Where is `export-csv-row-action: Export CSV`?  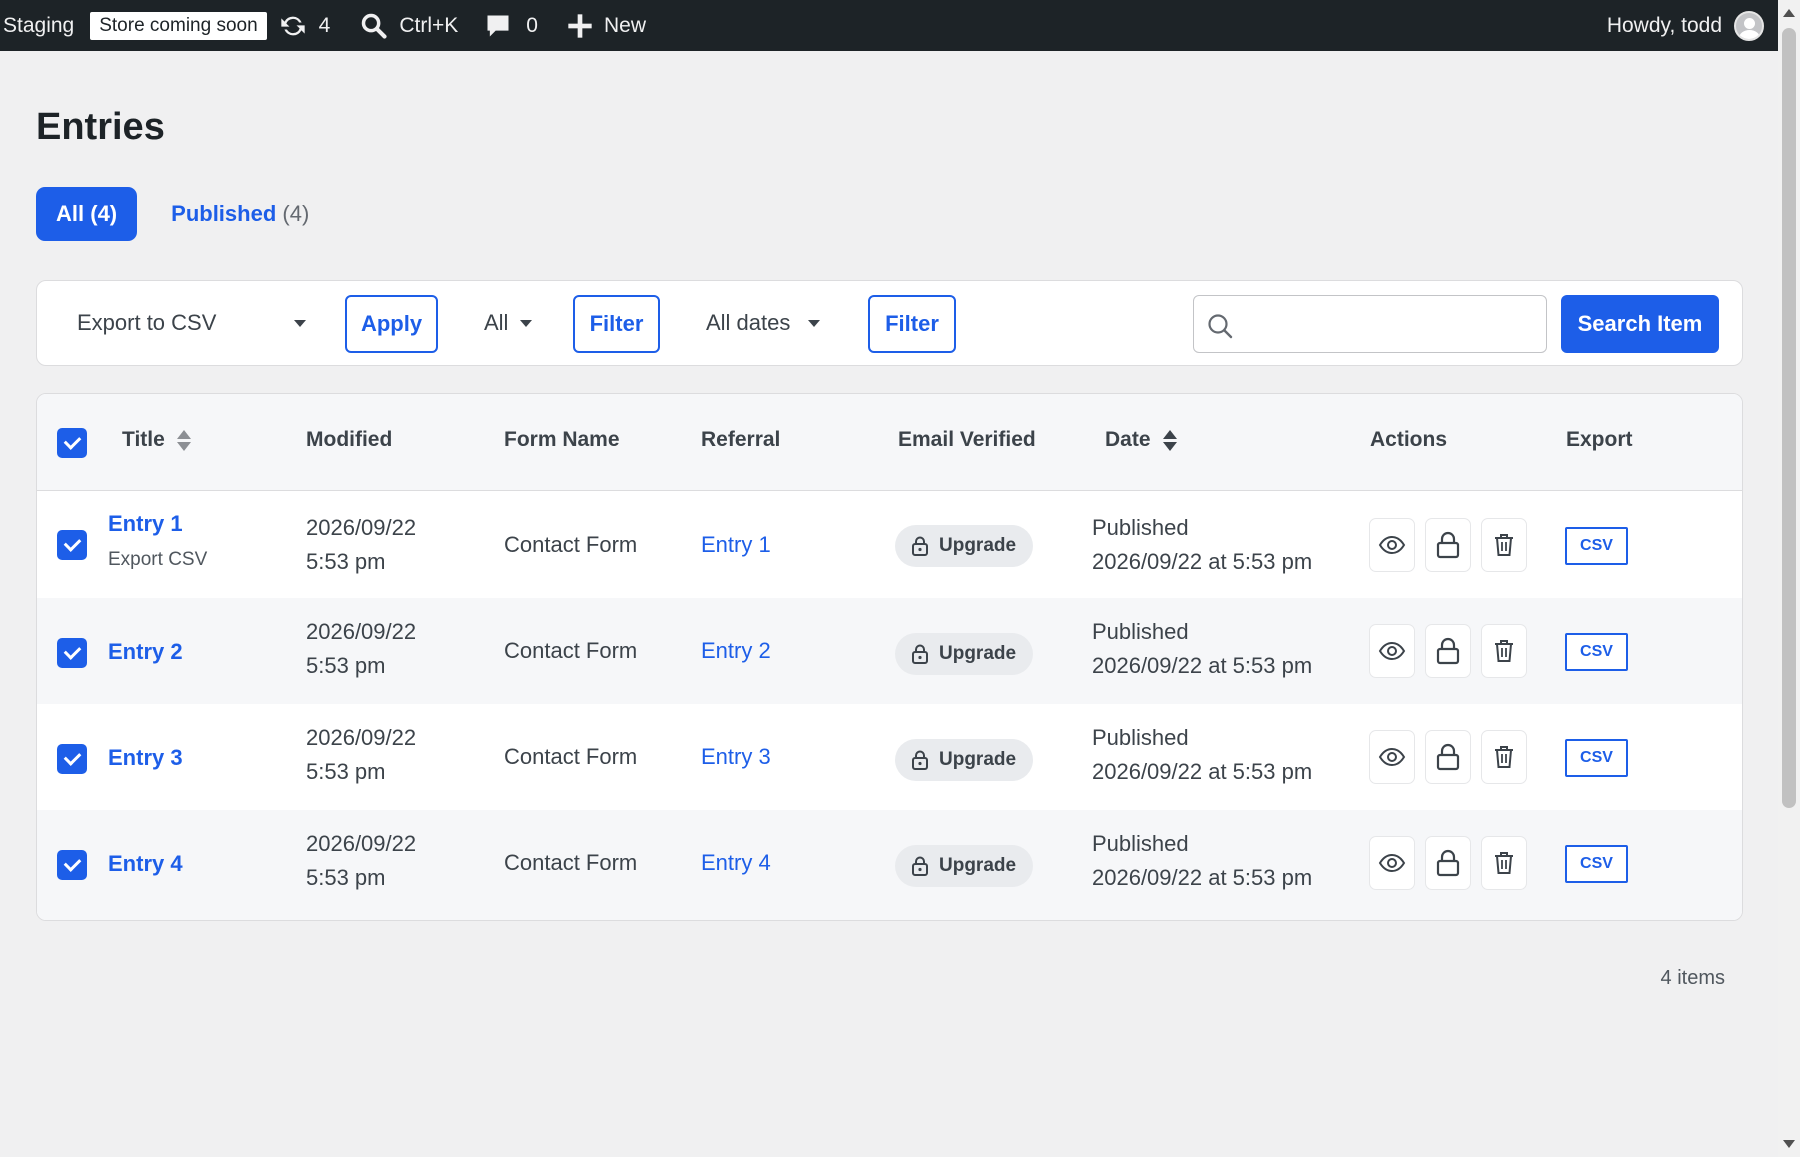
export-csv-row-action: Export CSV is located at coordinates (157, 560).